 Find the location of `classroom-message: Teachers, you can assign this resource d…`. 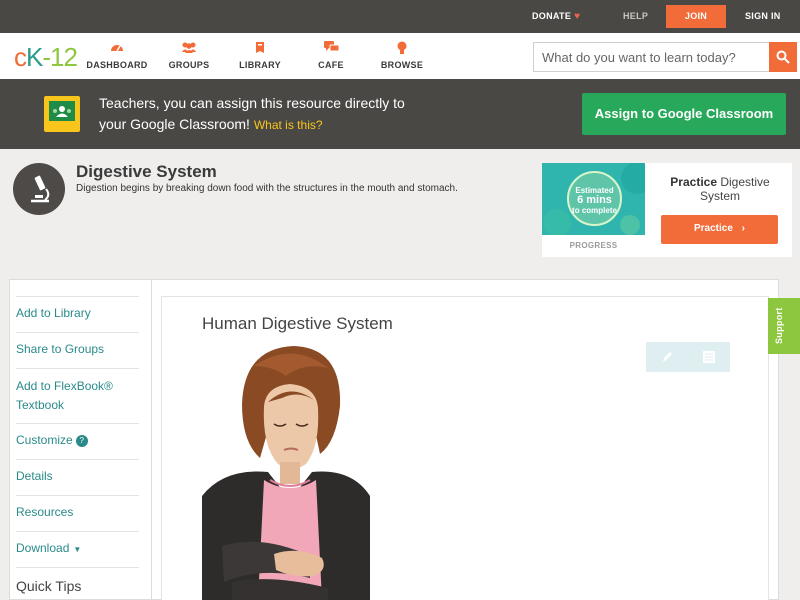

classroom-message: Teachers, you can assign this resource d… is located at coordinates (279, 114).